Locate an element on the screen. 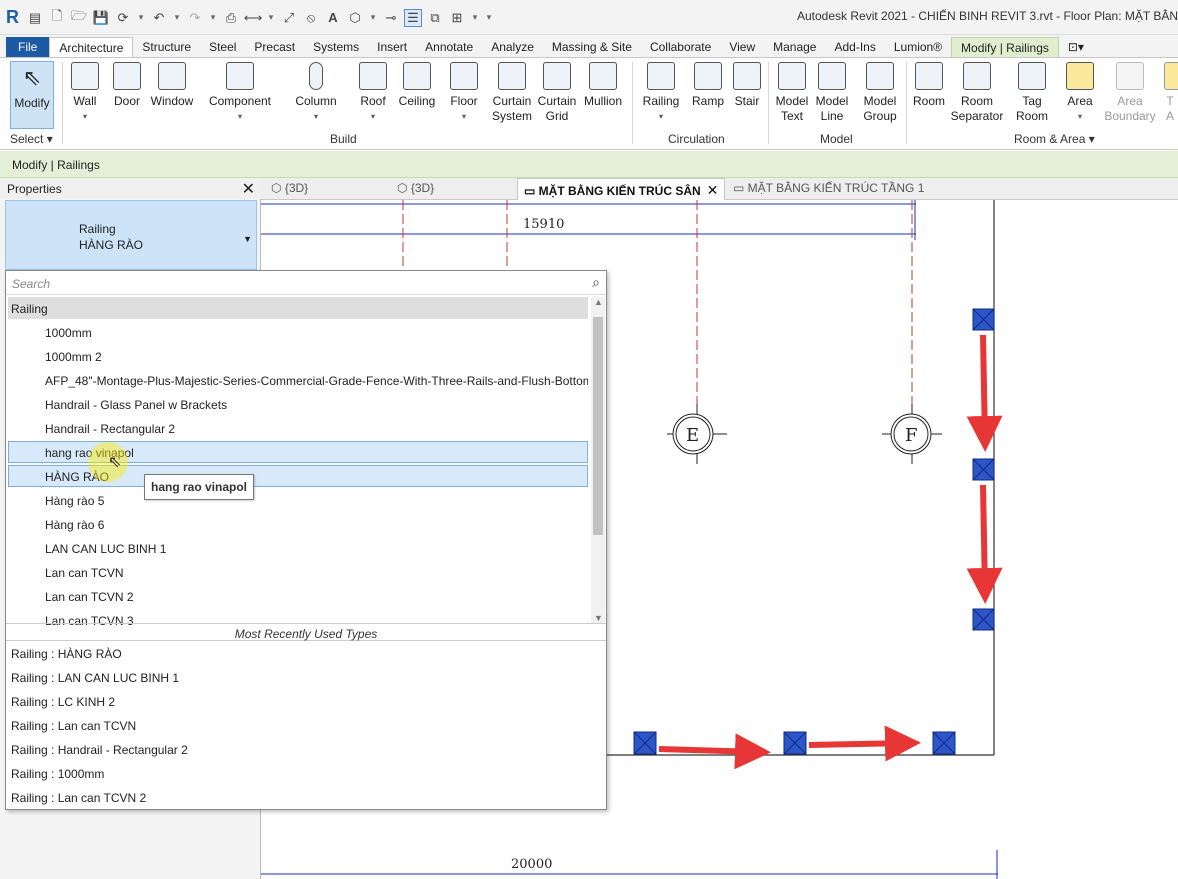  print-icon: ⎙ is located at coordinates (231, 18).